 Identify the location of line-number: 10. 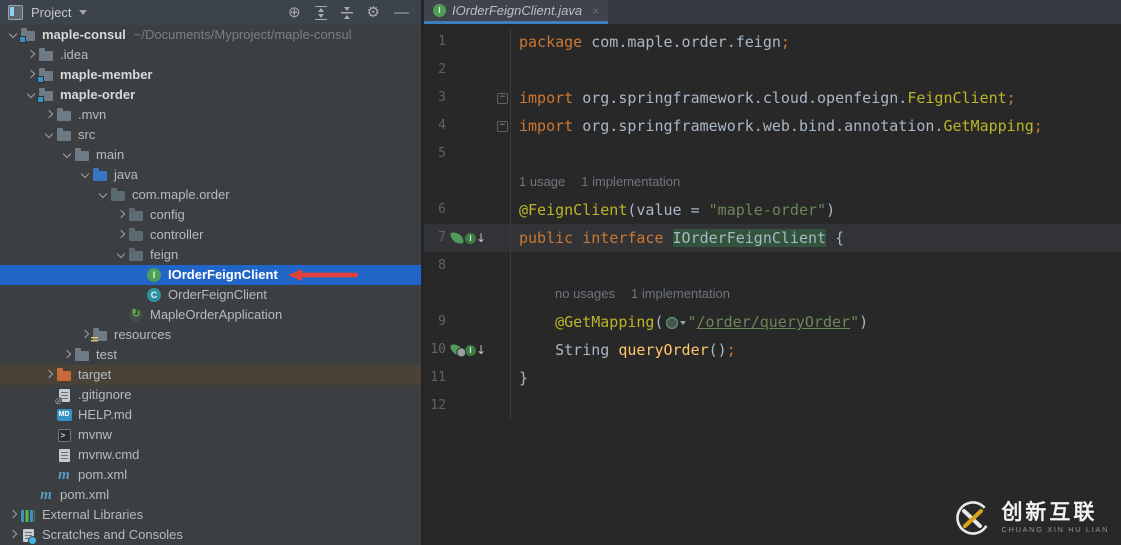
(435, 350).